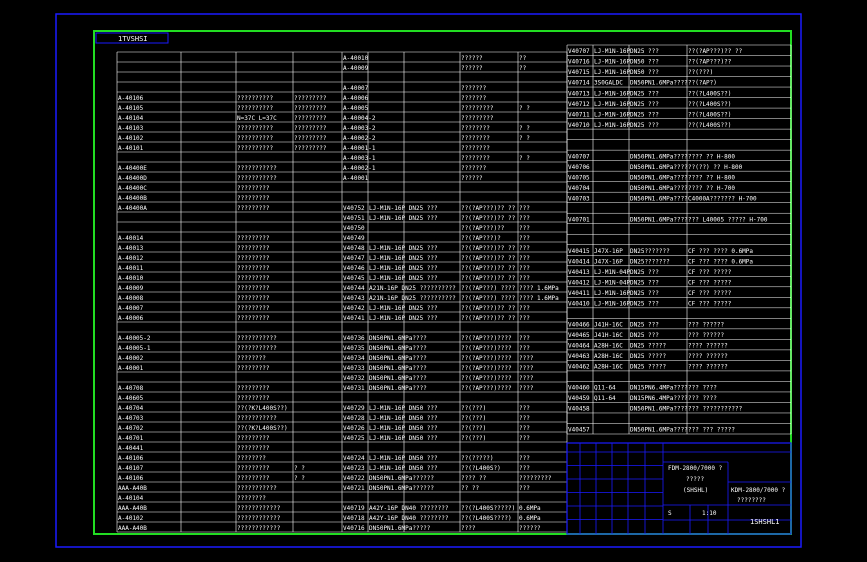 This screenshot has height=562, width=867. What do you see at coordinates (605, 388) in the screenshot?
I see `right-cell-b: Q11-64` at bounding box center [605, 388].